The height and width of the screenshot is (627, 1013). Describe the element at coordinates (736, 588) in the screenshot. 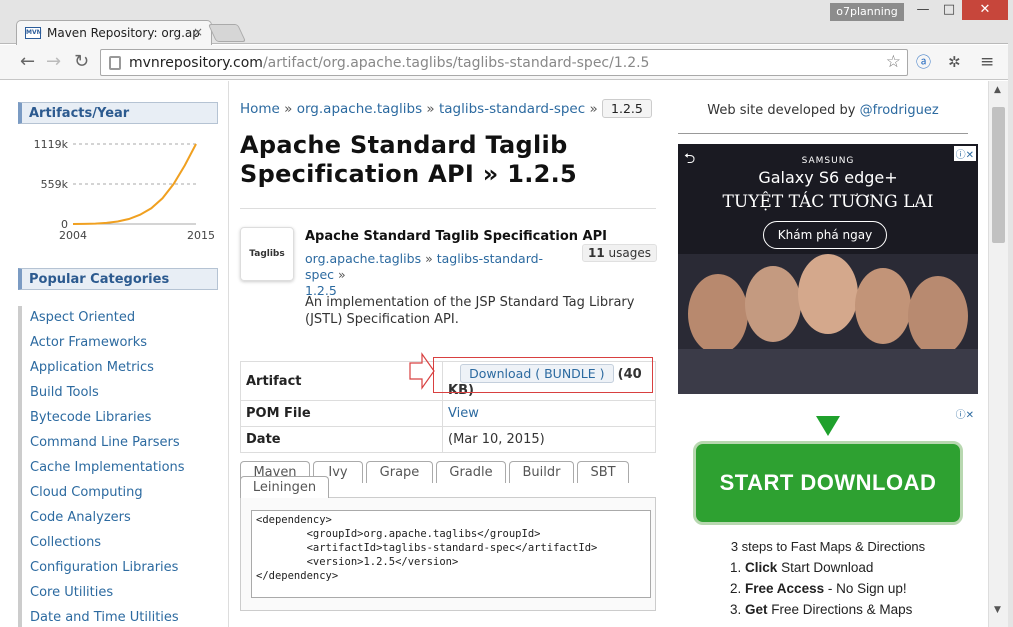

I see `step-number: 2.` at that location.